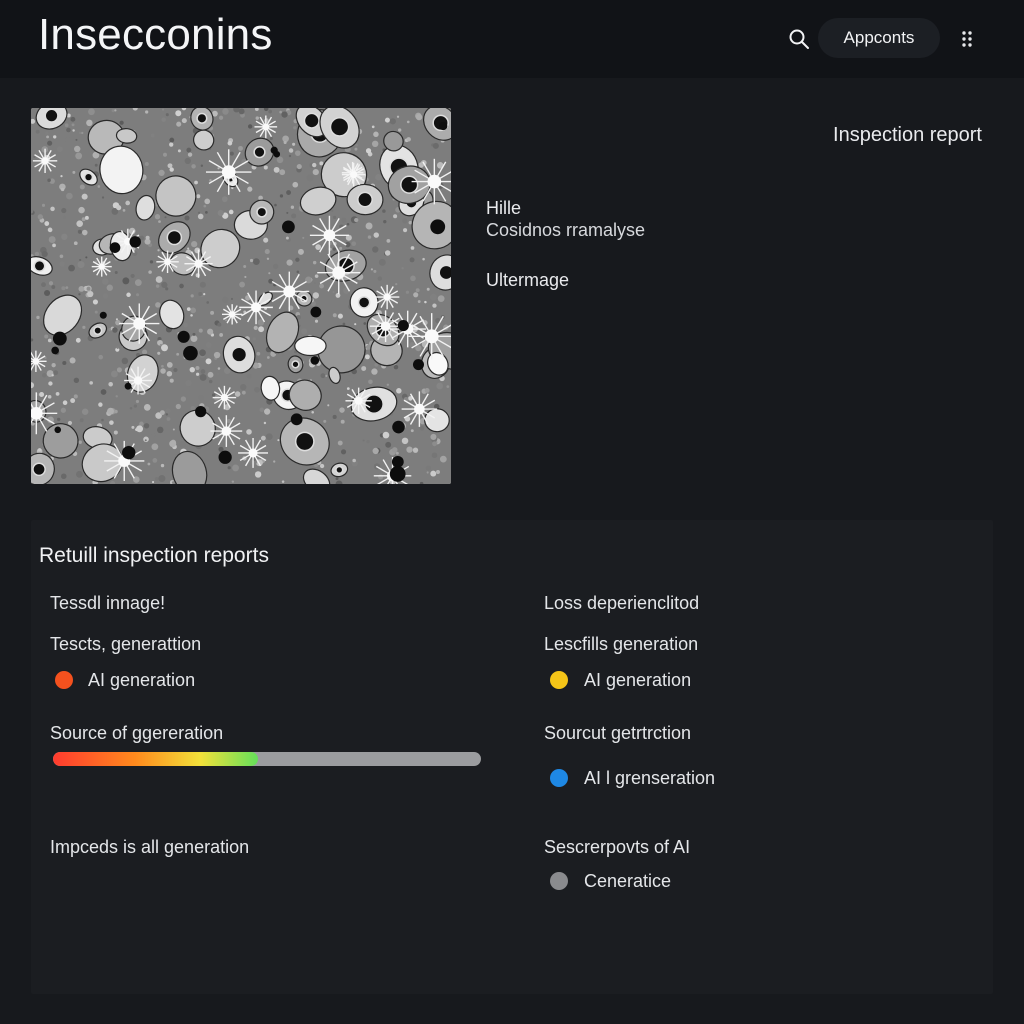 The height and width of the screenshot is (1024, 1024). I want to click on right-status-label-3: Ceneratice, so click(628, 881).